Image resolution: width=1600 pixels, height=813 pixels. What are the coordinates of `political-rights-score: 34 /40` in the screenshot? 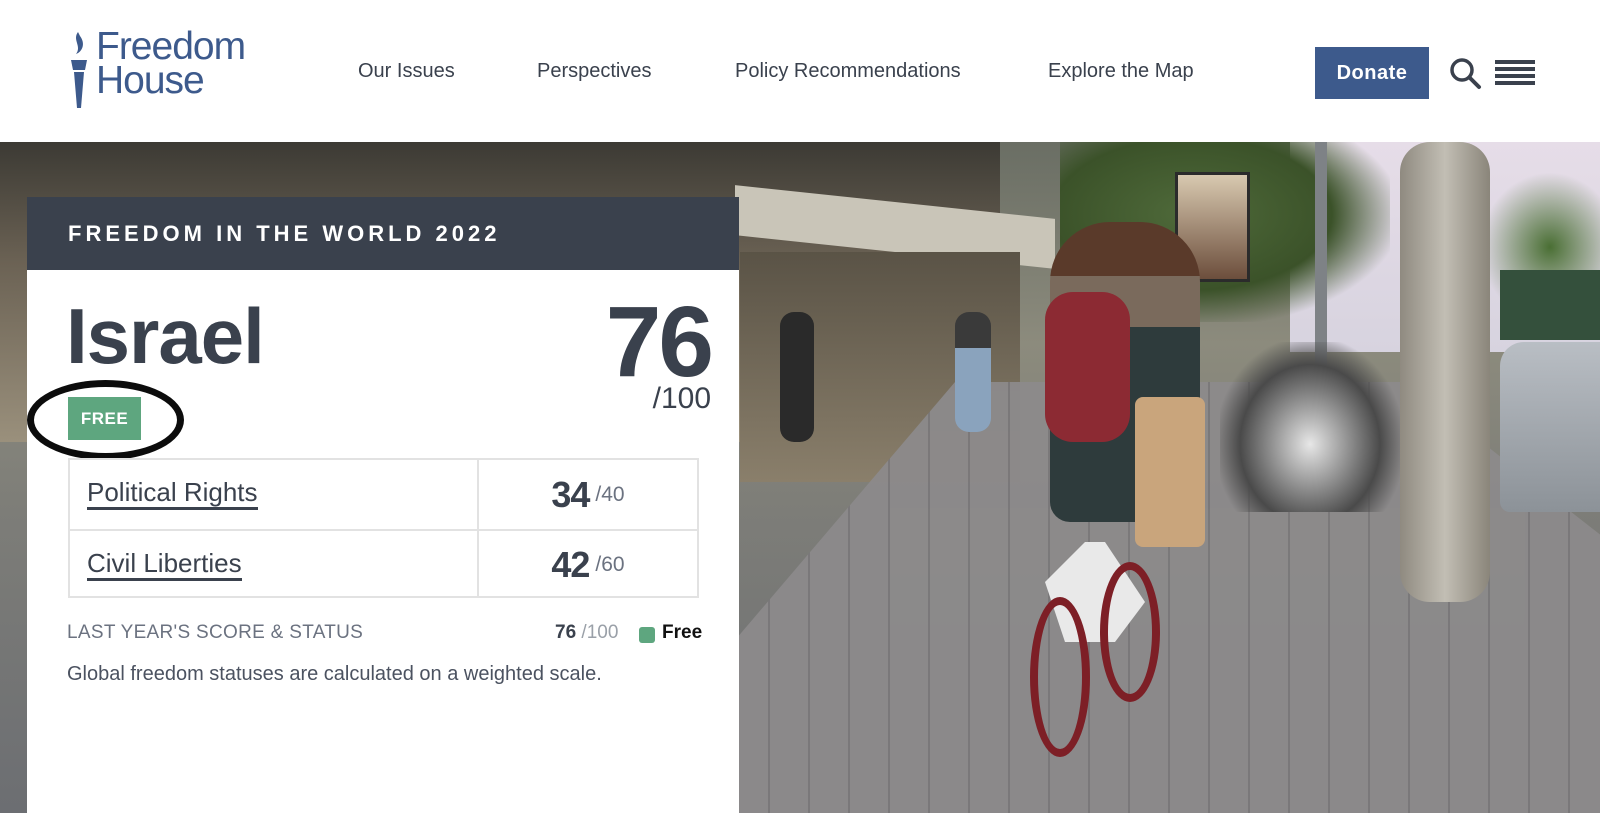 It's located at (588, 494).